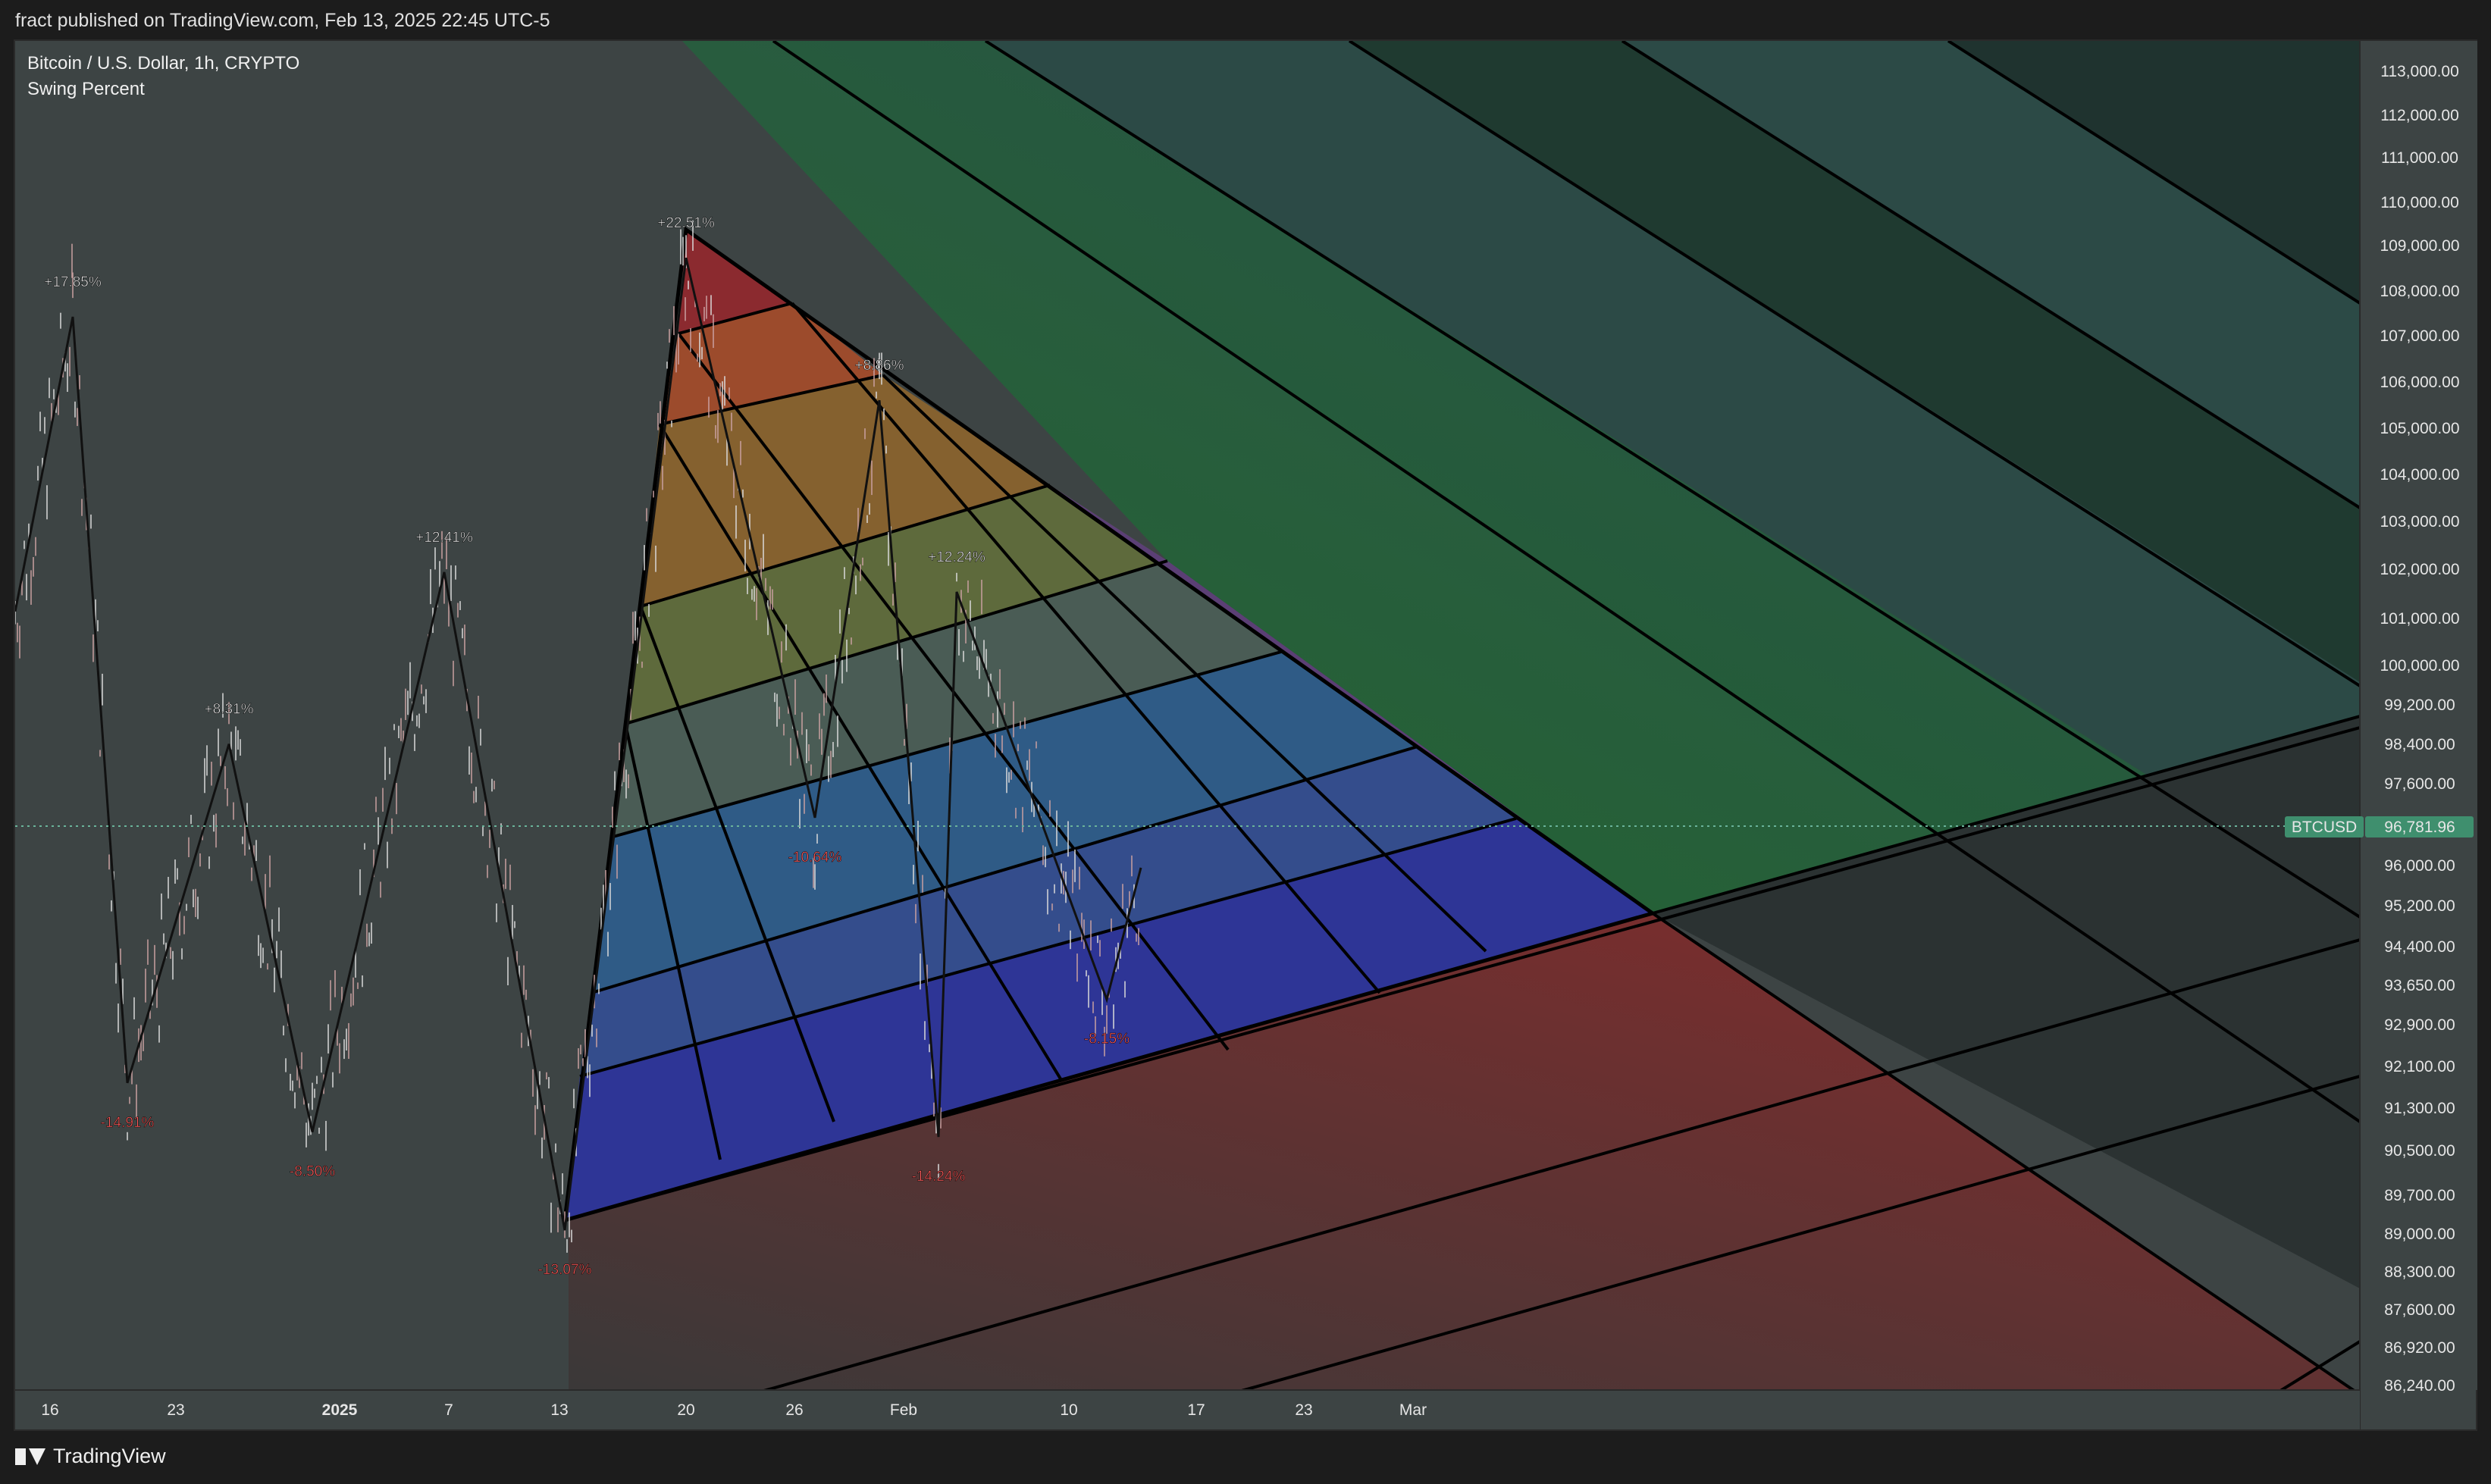 The image size is (2491, 1484). I want to click on time-axis-label: 20, so click(685, 1410).